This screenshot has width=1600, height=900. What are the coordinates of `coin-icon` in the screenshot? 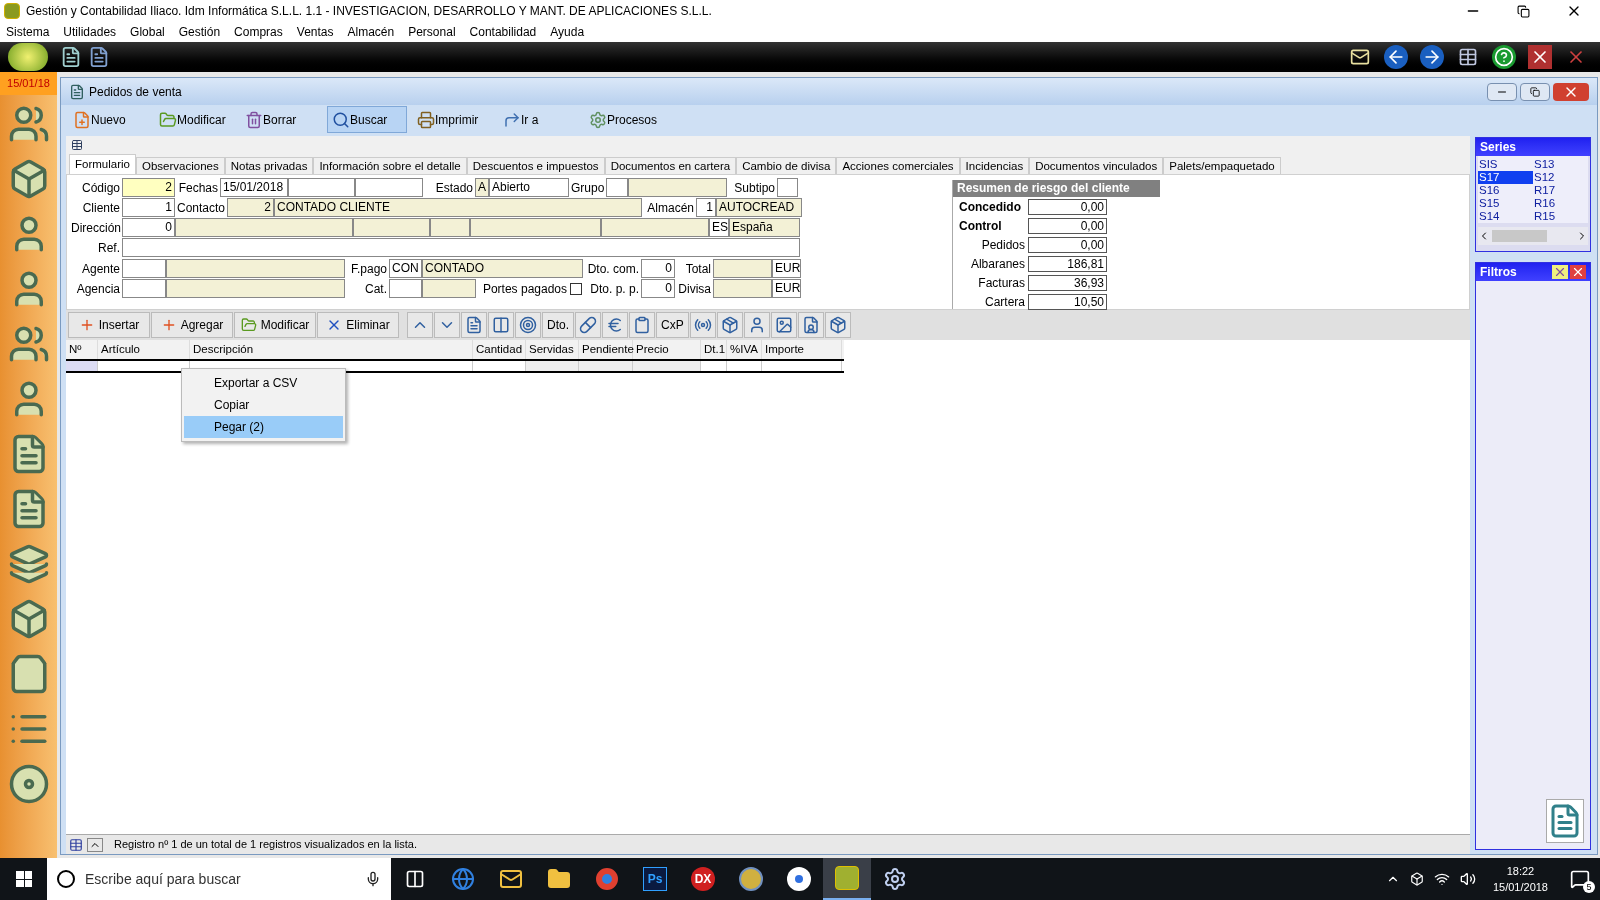 It's located at (751, 879).